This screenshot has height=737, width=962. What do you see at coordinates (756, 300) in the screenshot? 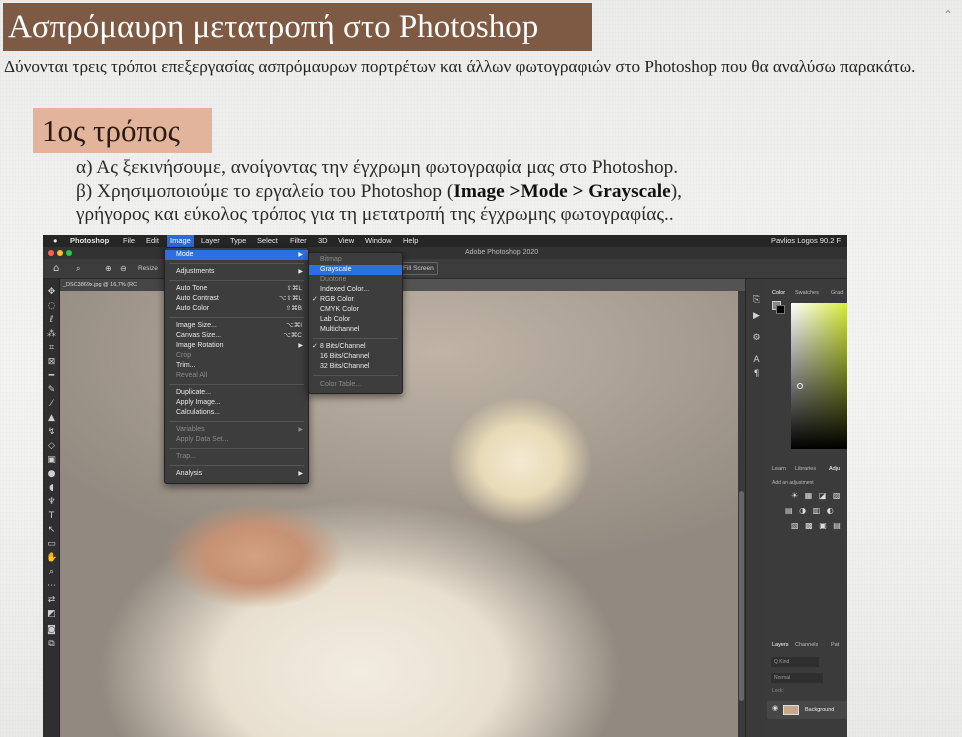
I see `history-panel-icon: ⎘` at bounding box center [756, 300].